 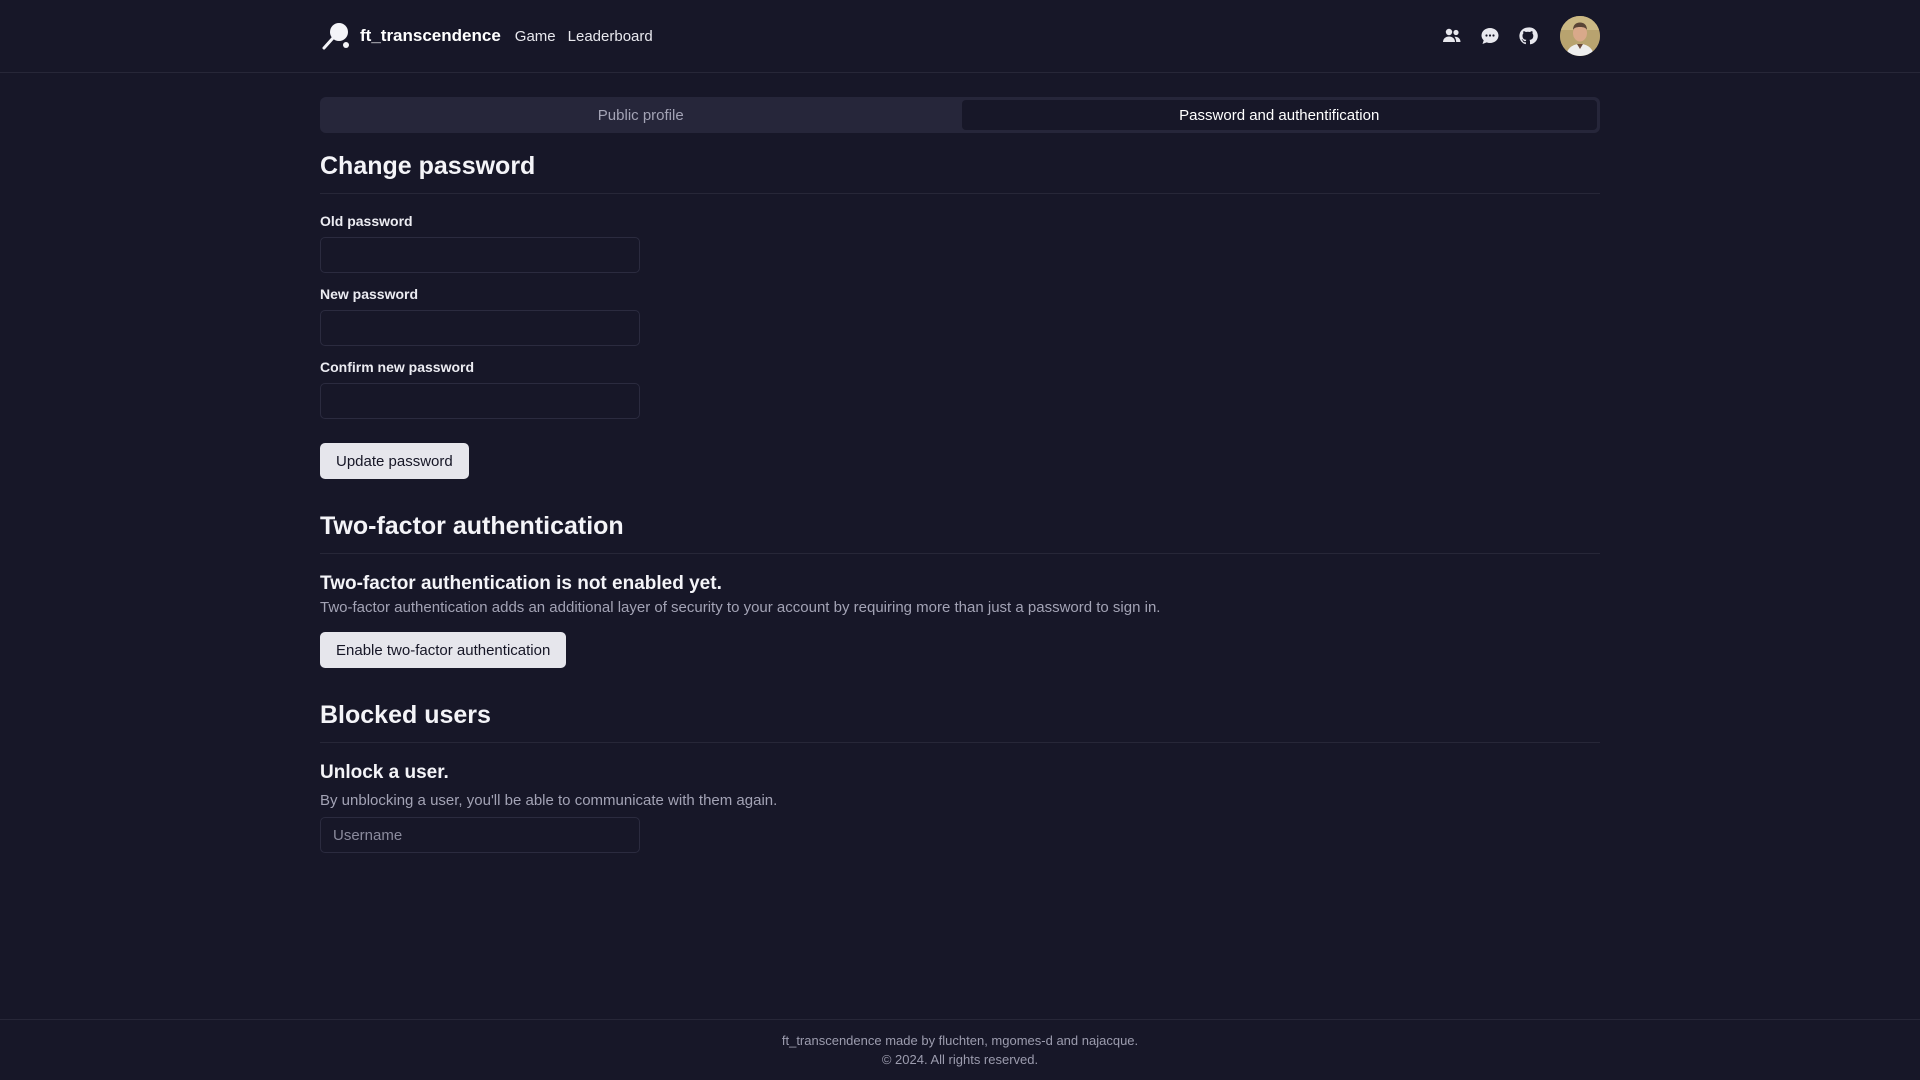 I want to click on confirm-password-group: Confirm new password, so click(x=960, y=389).